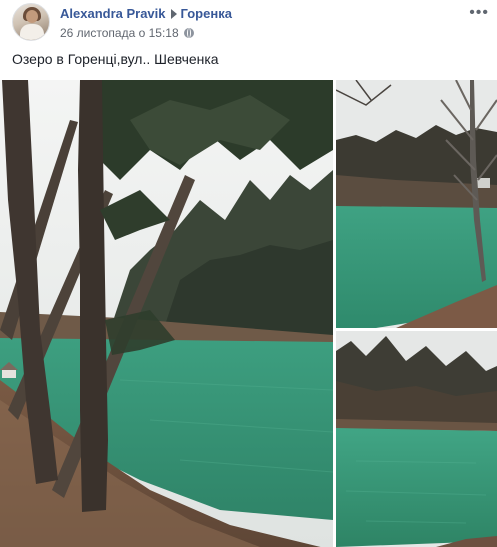  Describe the element at coordinates (173, 14) in the screenshot. I see `triangle-right-icon` at that location.